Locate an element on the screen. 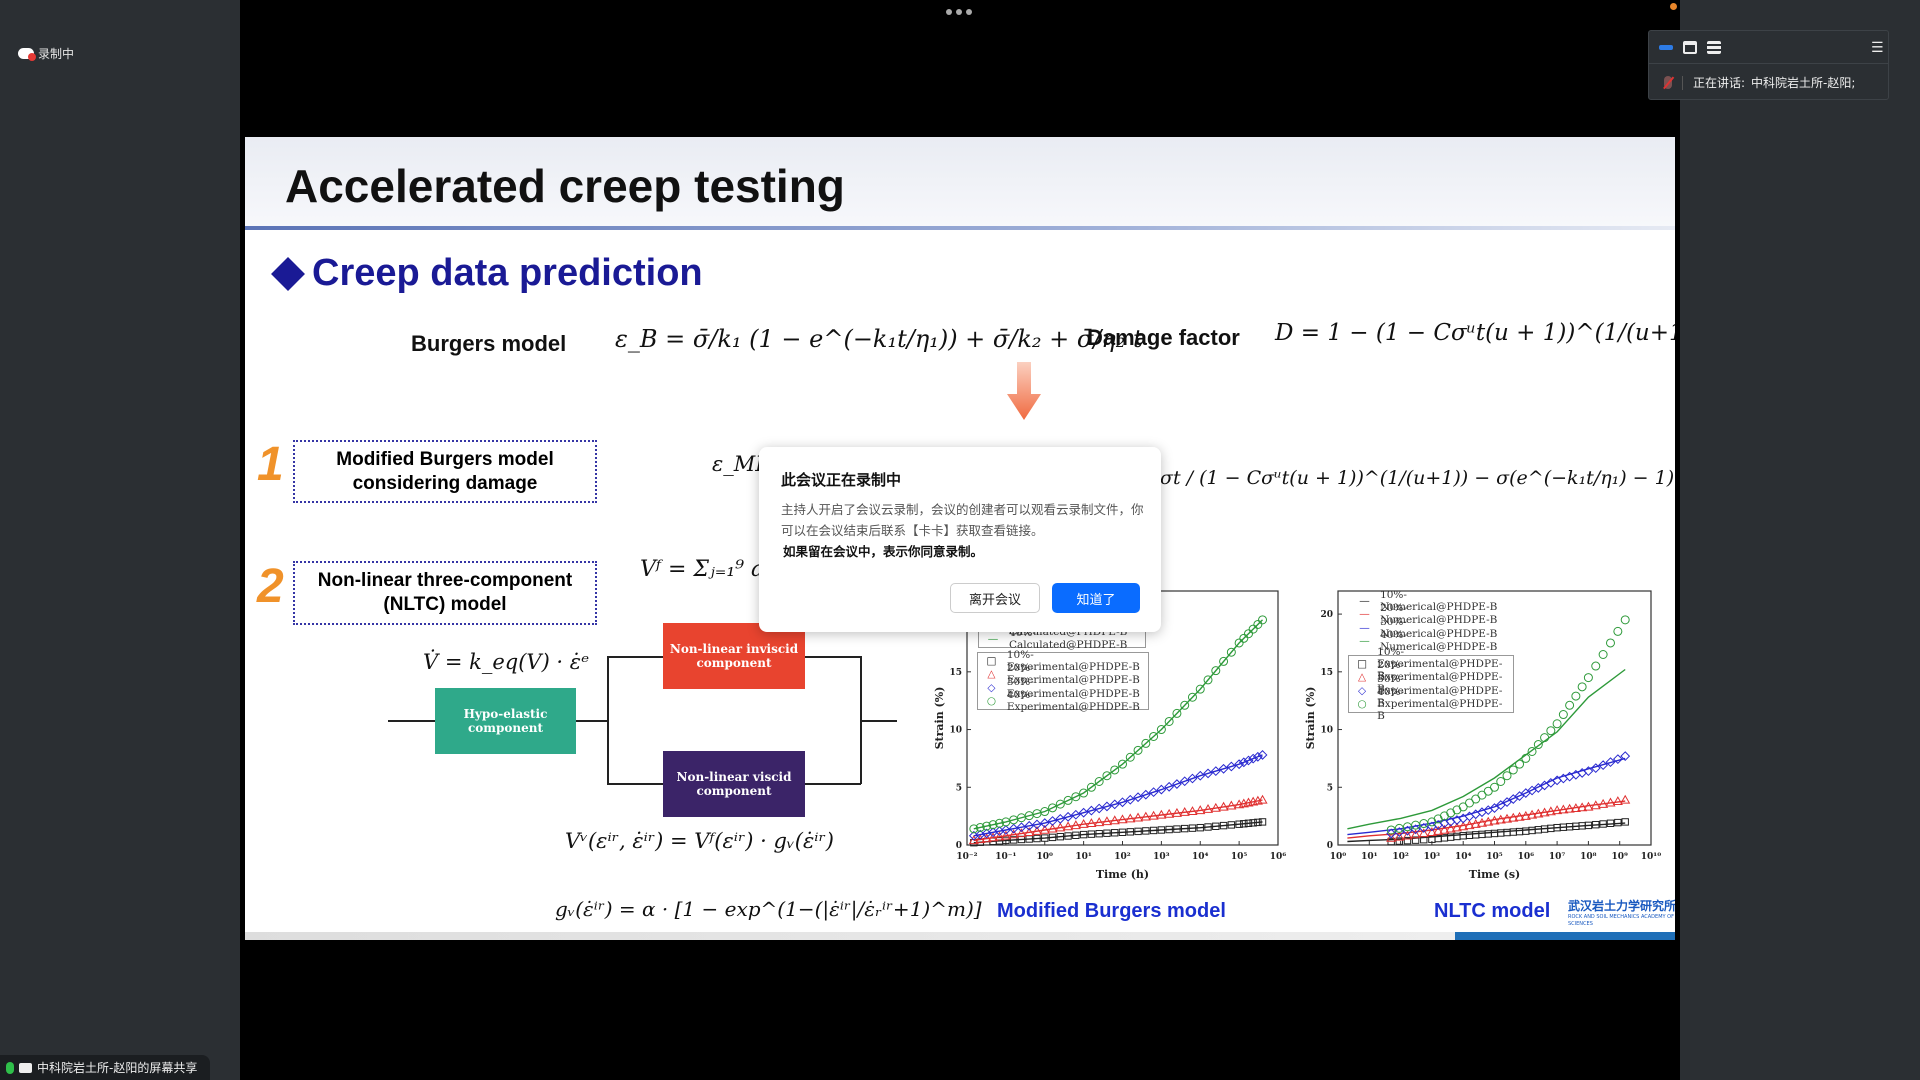  dialog-consent-text: 如果留在会议中，表示你同意录制。 is located at coordinates (883, 551).